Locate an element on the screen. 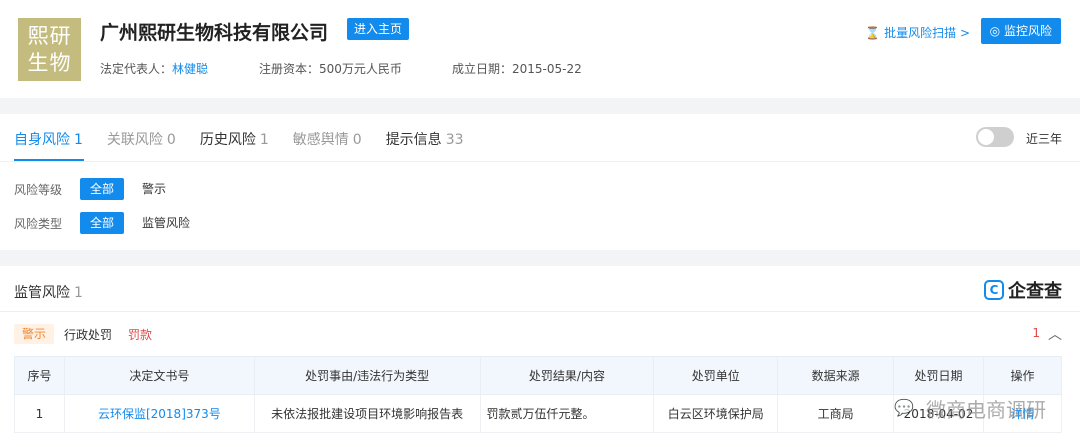 The height and width of the screenshot is (447, 1080). record-count: 1 is located at coordinates (1036, 333).